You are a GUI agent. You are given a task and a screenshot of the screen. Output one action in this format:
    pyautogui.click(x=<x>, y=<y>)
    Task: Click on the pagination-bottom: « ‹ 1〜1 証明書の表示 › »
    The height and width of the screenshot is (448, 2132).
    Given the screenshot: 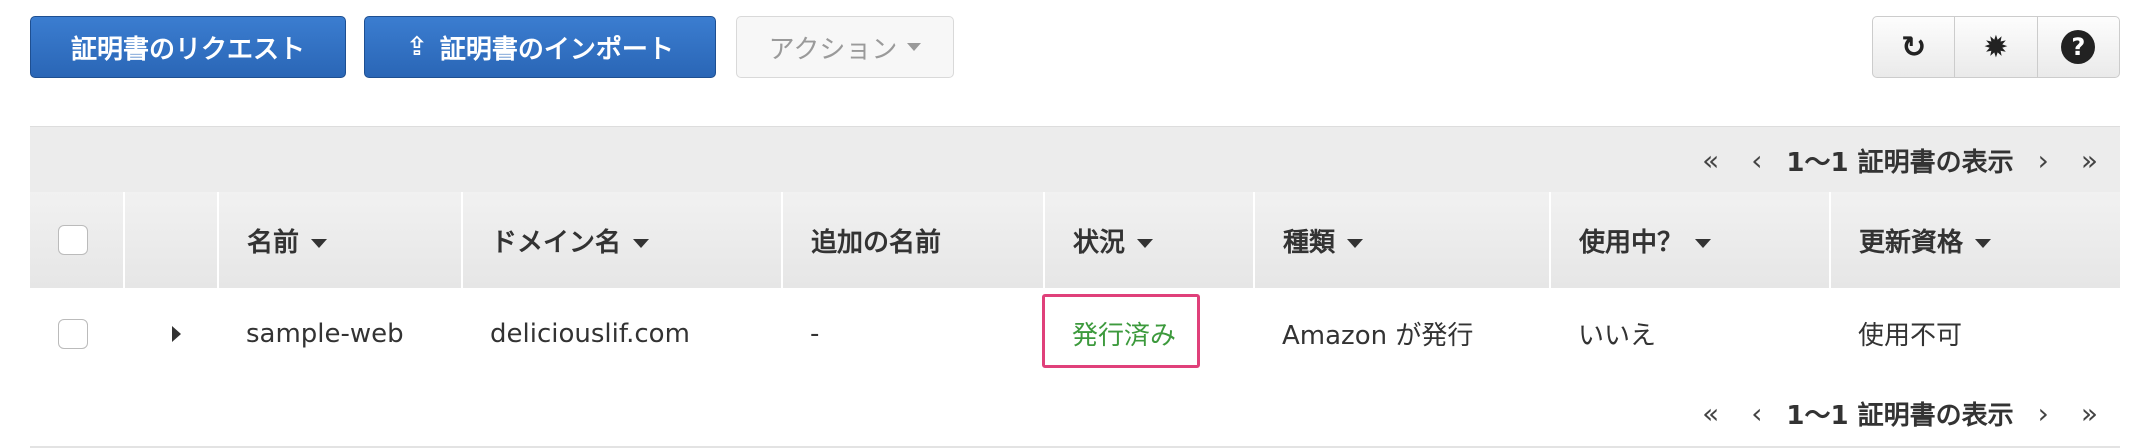 What is the action you would take?
    pyautogui.click(x=1075, y=414)
    